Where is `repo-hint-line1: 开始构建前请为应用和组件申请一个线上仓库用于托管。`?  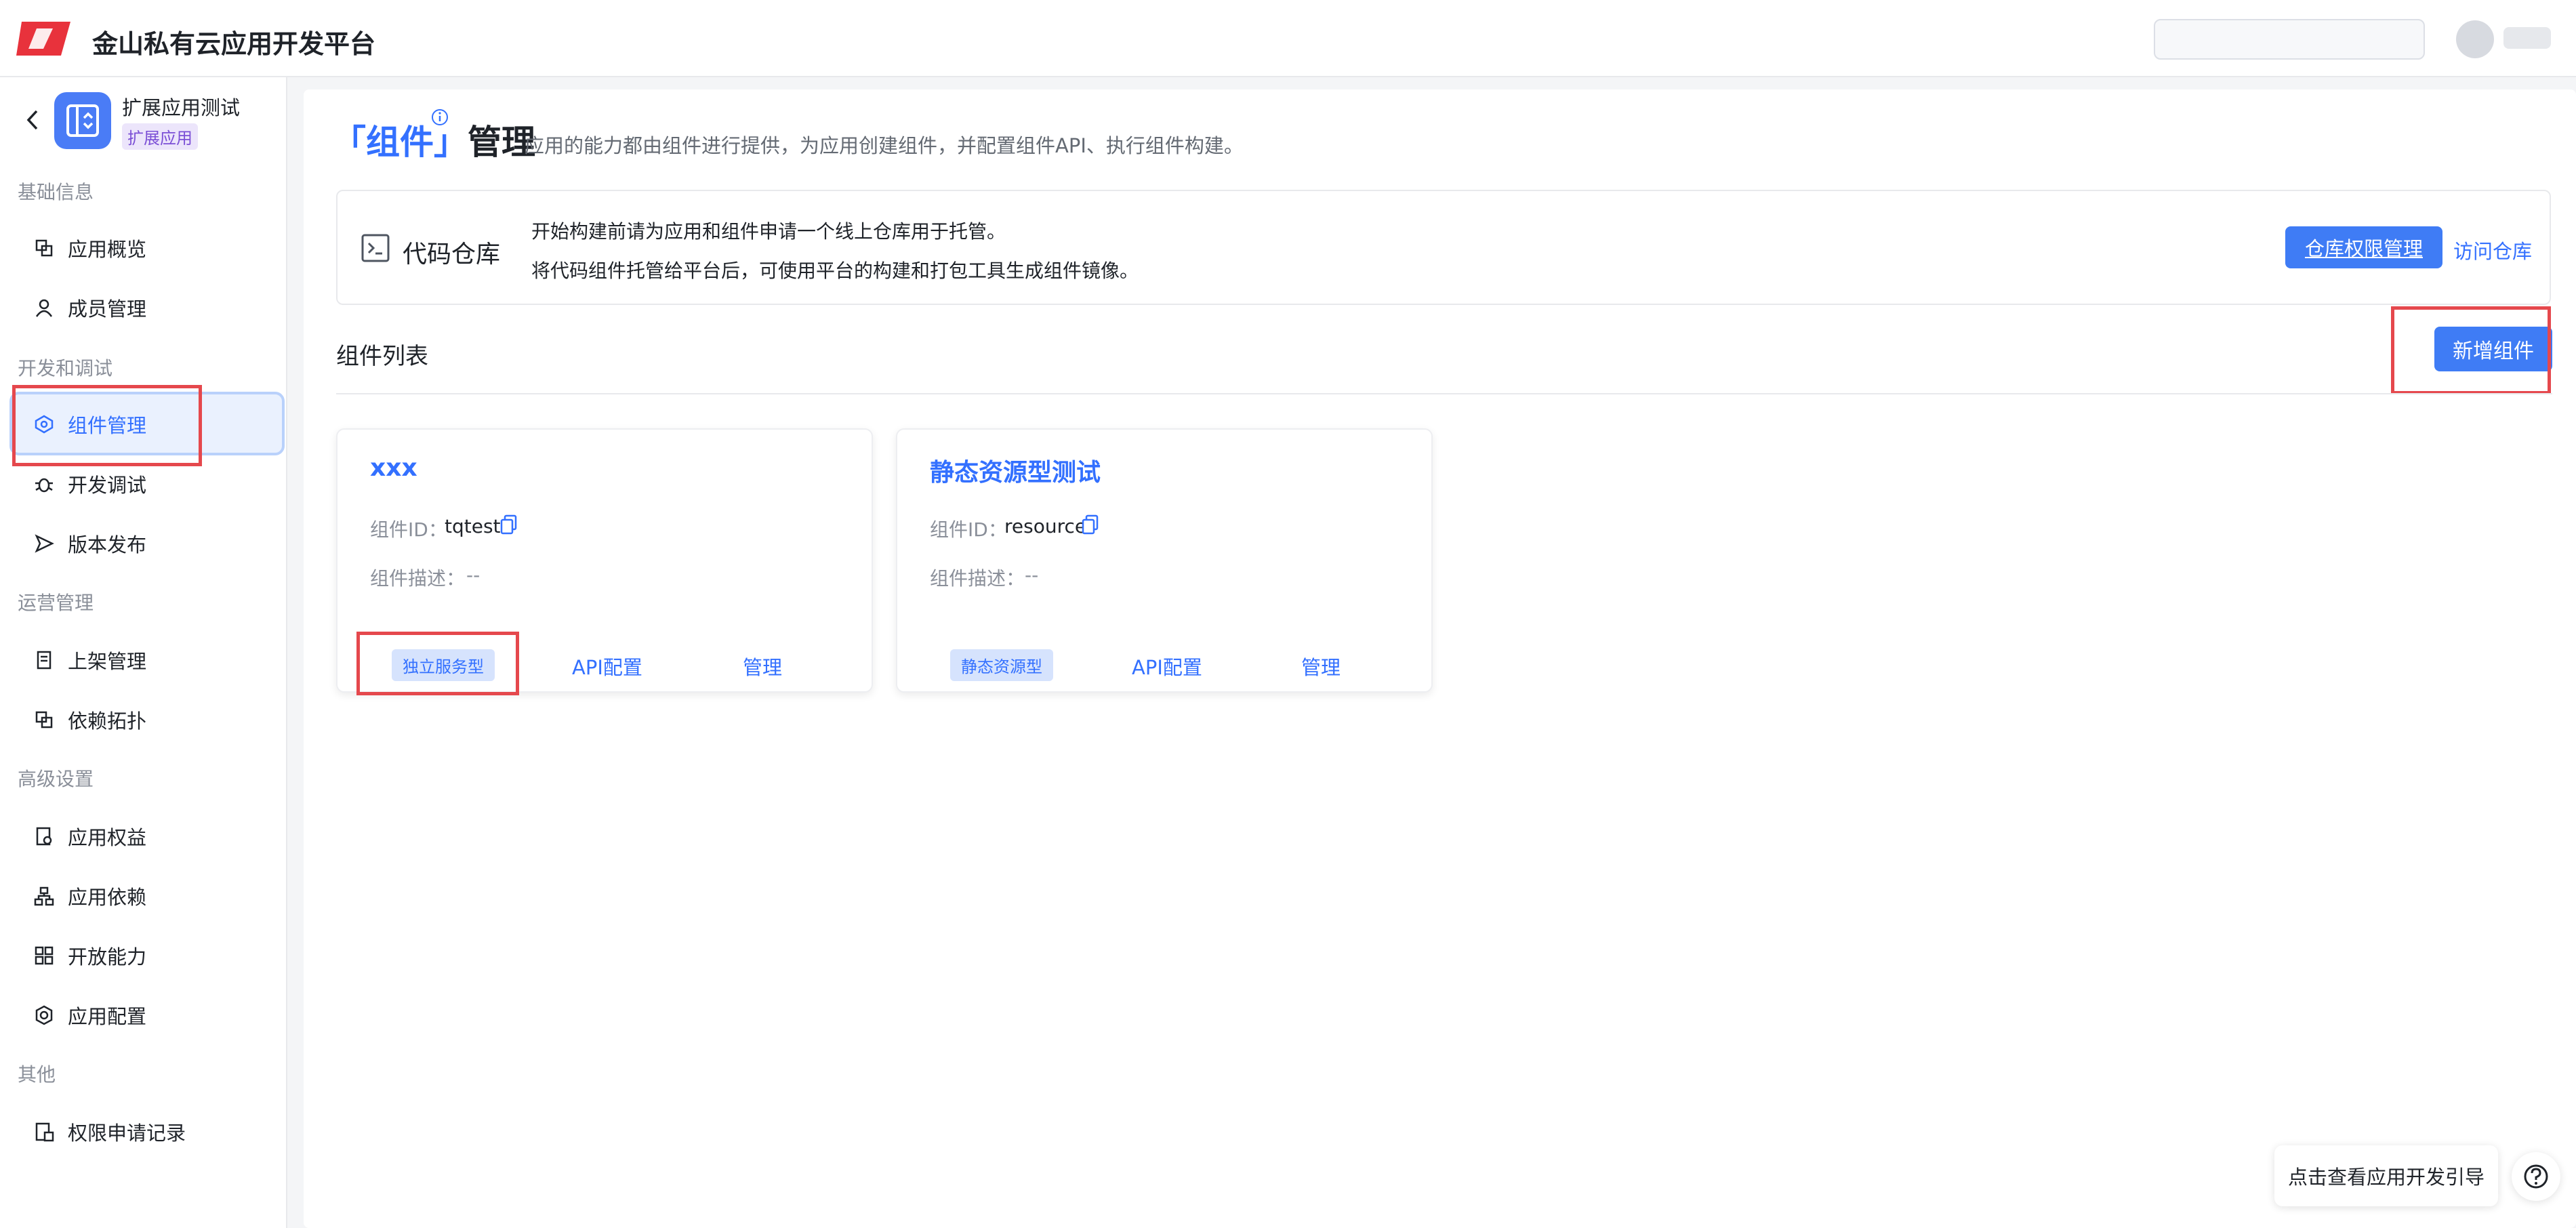 repo-hint-line1: 开始构建前请为应用和组件申请一个线上仓库用于托管。 is located at coordinates (768, 231).